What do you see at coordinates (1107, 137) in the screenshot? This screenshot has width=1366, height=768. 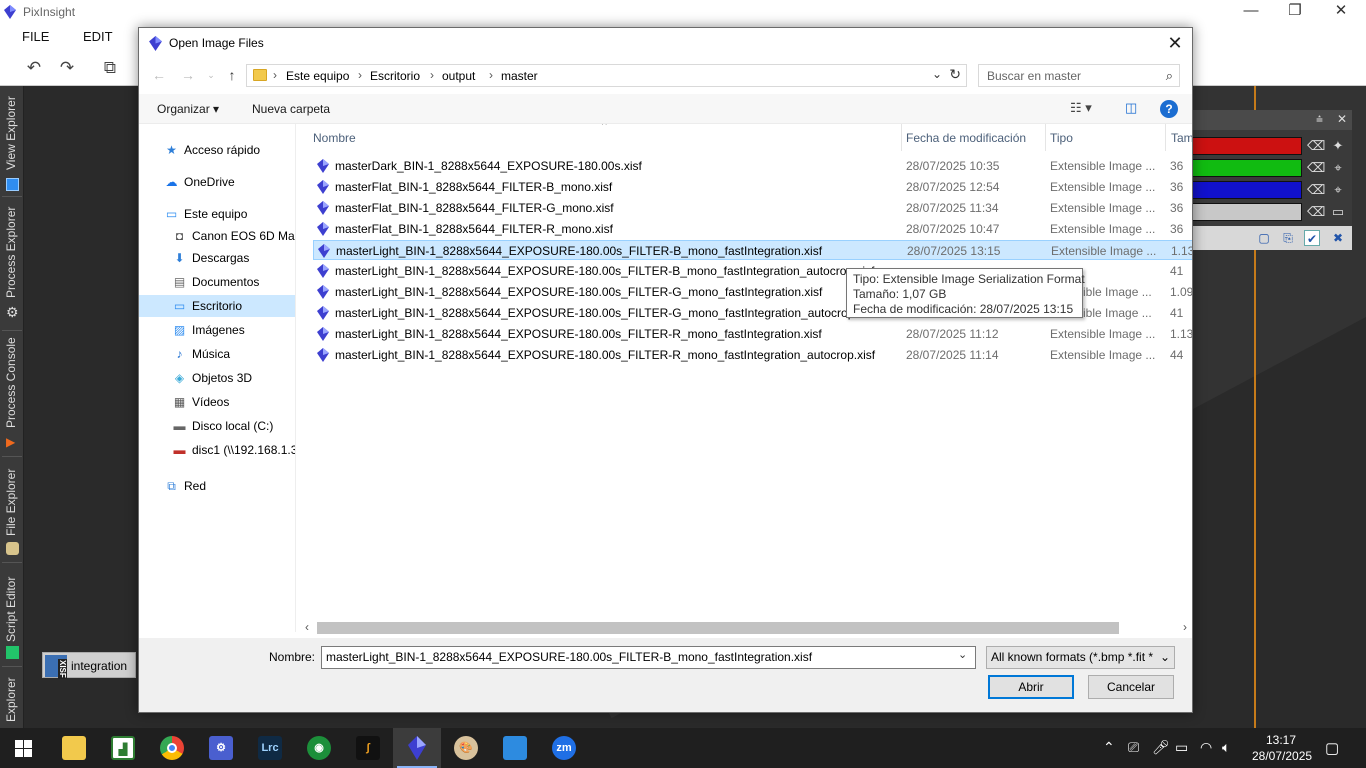 I see `column-header-type: Tipo` at bounding box center [1107, 137].